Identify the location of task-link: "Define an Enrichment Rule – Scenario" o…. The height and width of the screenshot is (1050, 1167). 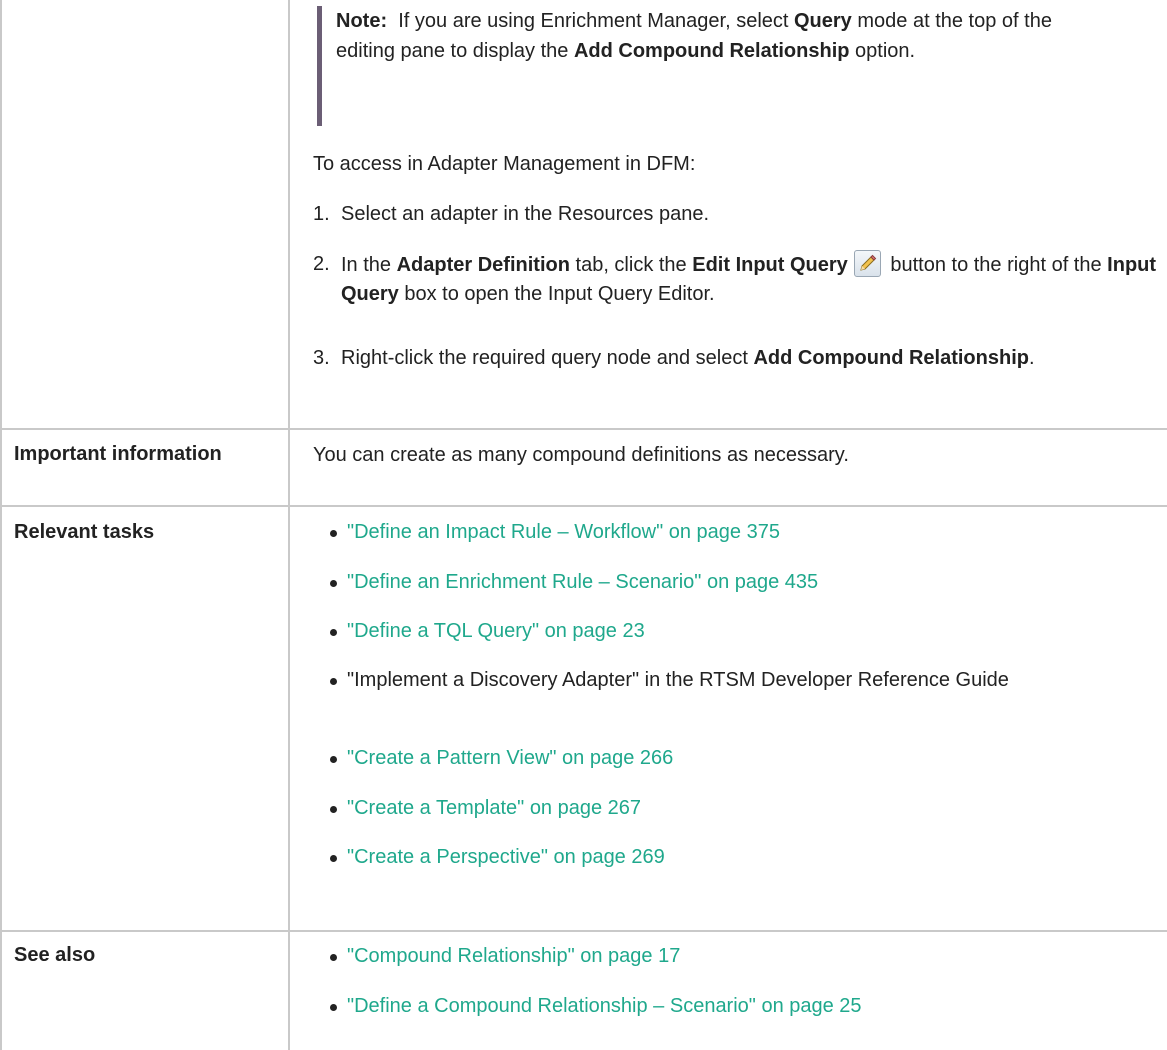
(748, 582).